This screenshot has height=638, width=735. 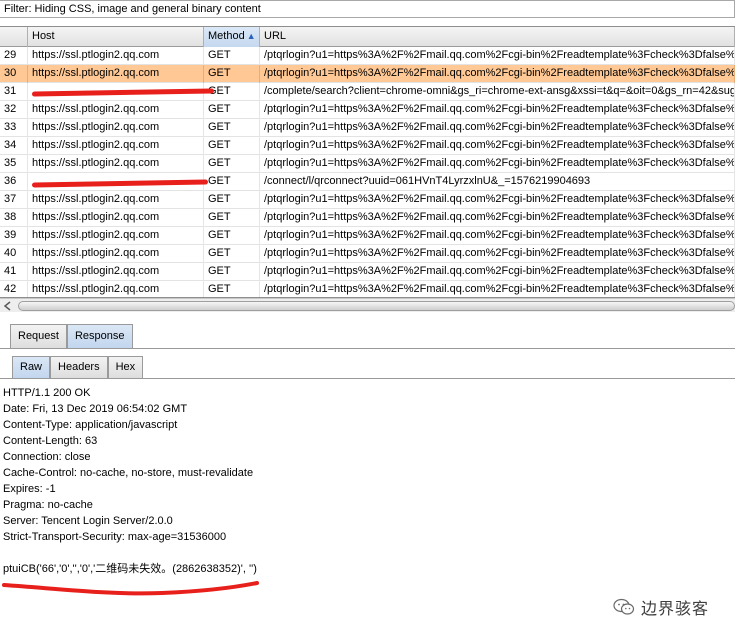 I want to click on scroll-left-arrow-icon, so click(x=7, y=306).